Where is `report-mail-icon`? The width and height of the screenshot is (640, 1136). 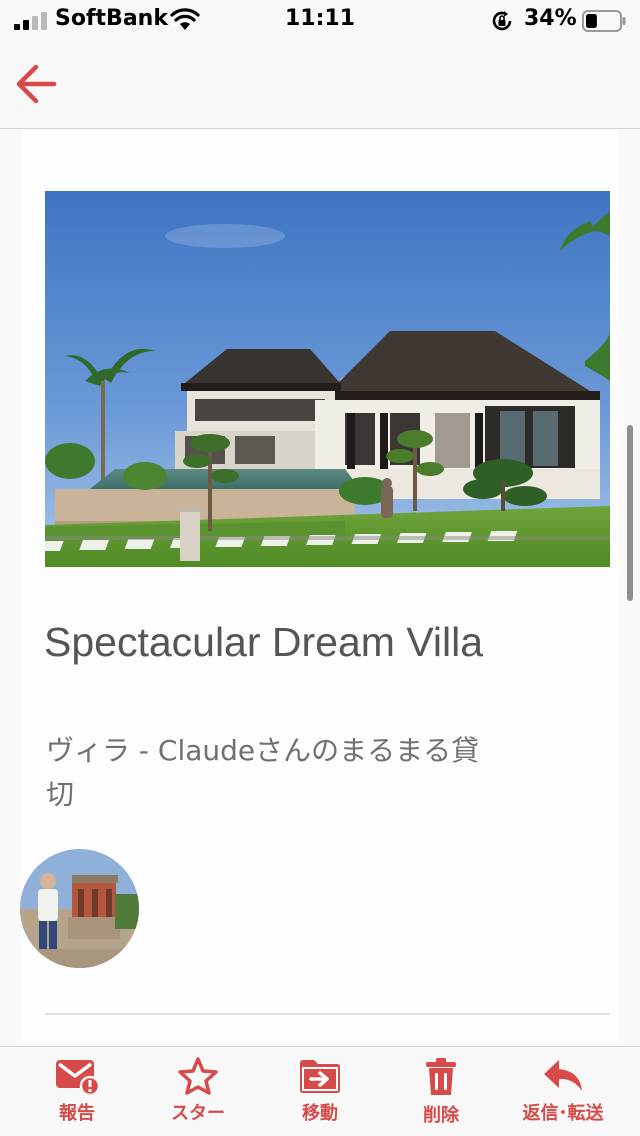
report-mail-icon is located at coordinates (78, 1077).